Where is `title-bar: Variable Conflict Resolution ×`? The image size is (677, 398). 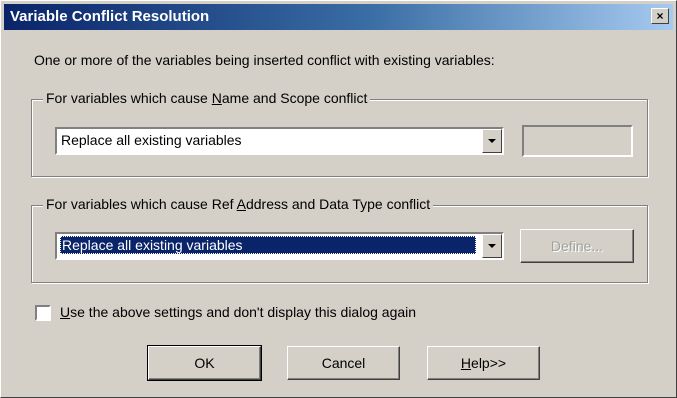 title-bar: Variable Conflict Resolution × is located at coordinates (338, 17).